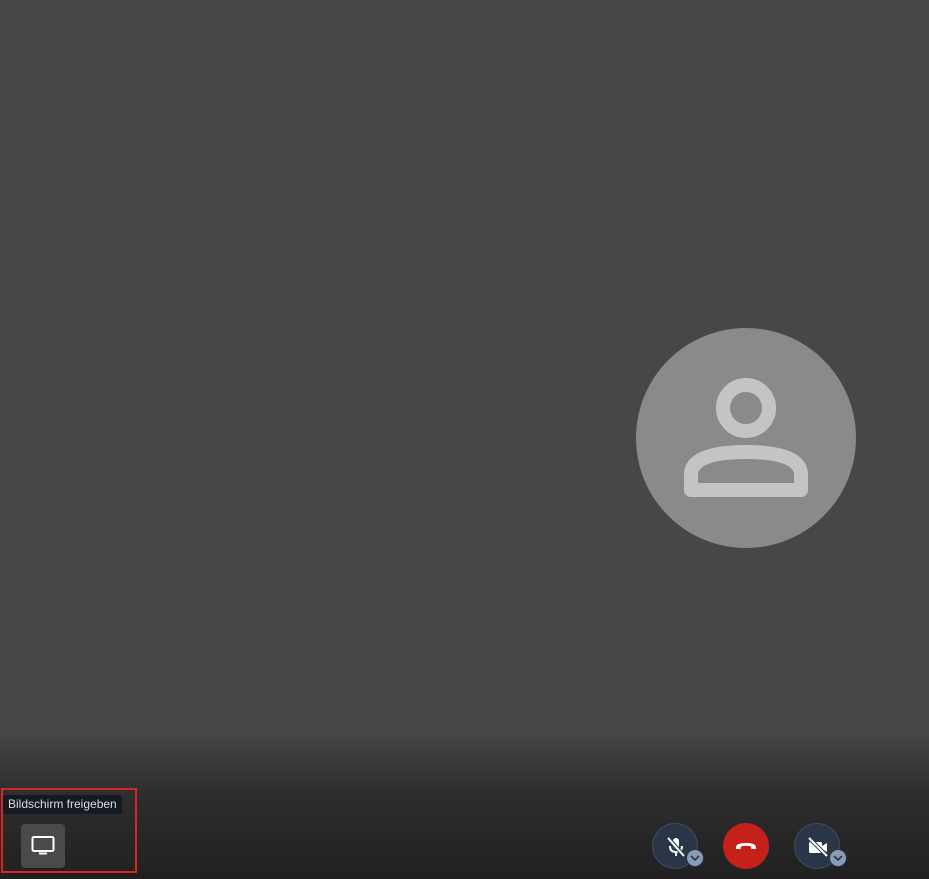  I want to click on microphone-options-button, so click(695, 858).